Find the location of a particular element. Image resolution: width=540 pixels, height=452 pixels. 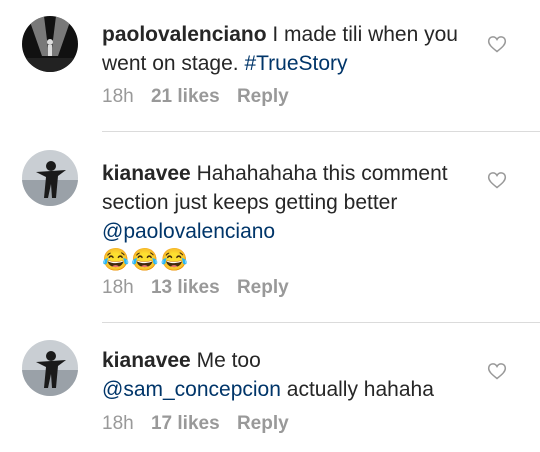

emoji-laugh-cry: 😂😂😂 is located at coordinates (146, 259).